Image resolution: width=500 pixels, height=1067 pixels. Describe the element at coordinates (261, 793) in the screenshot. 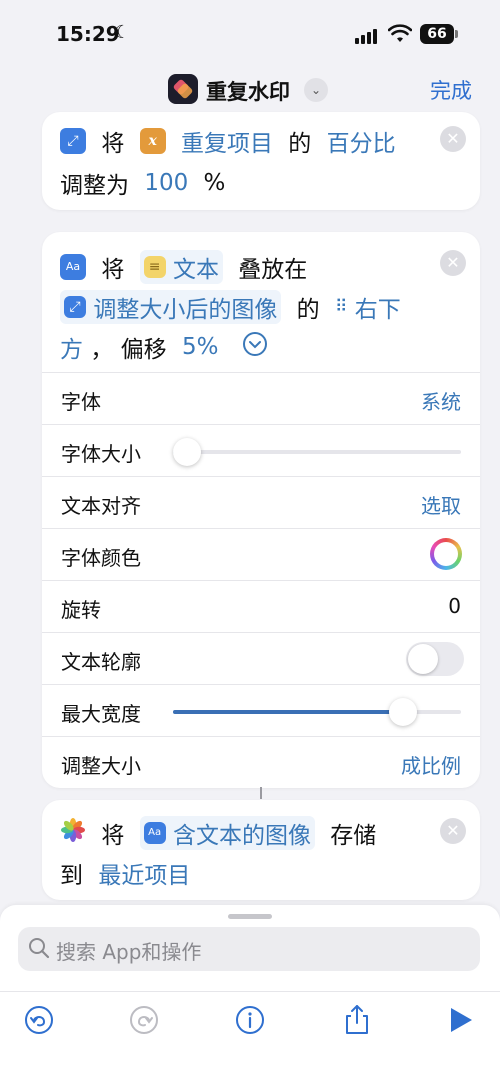

I see `action-connector` at that location.